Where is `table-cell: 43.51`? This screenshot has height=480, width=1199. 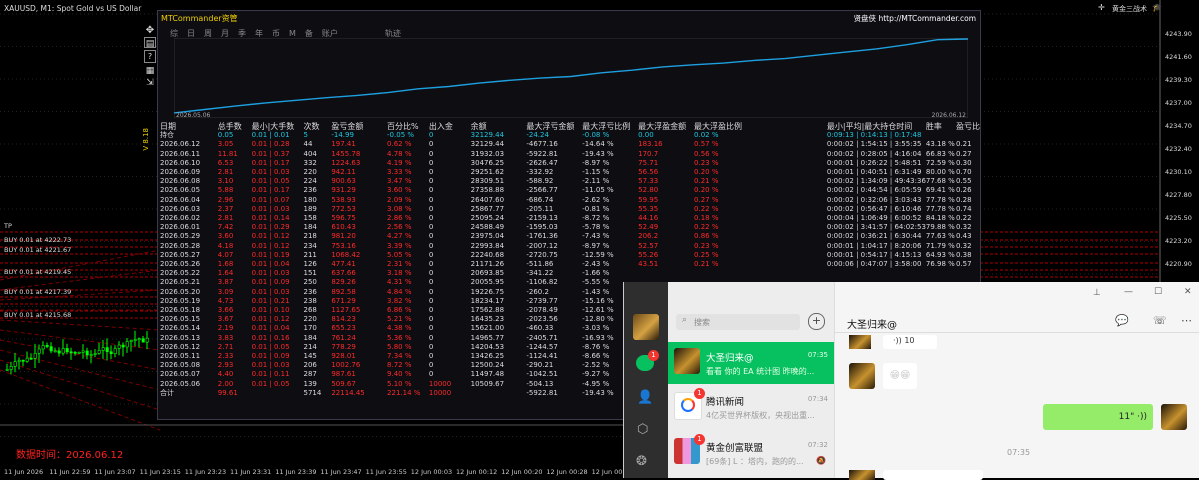
table-cell: 43.51 is located at coordinates (648, 264).